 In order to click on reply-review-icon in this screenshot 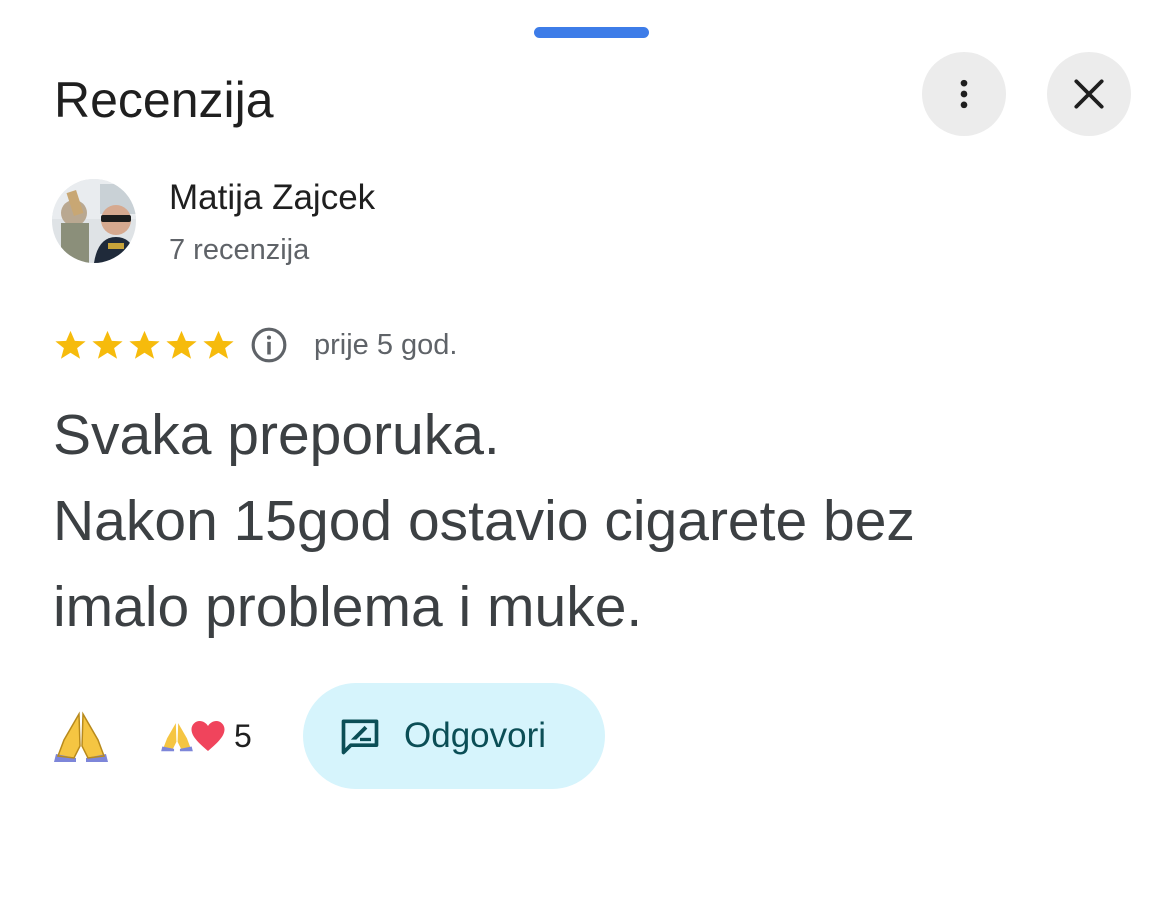, I will do `click(360, 737)`.